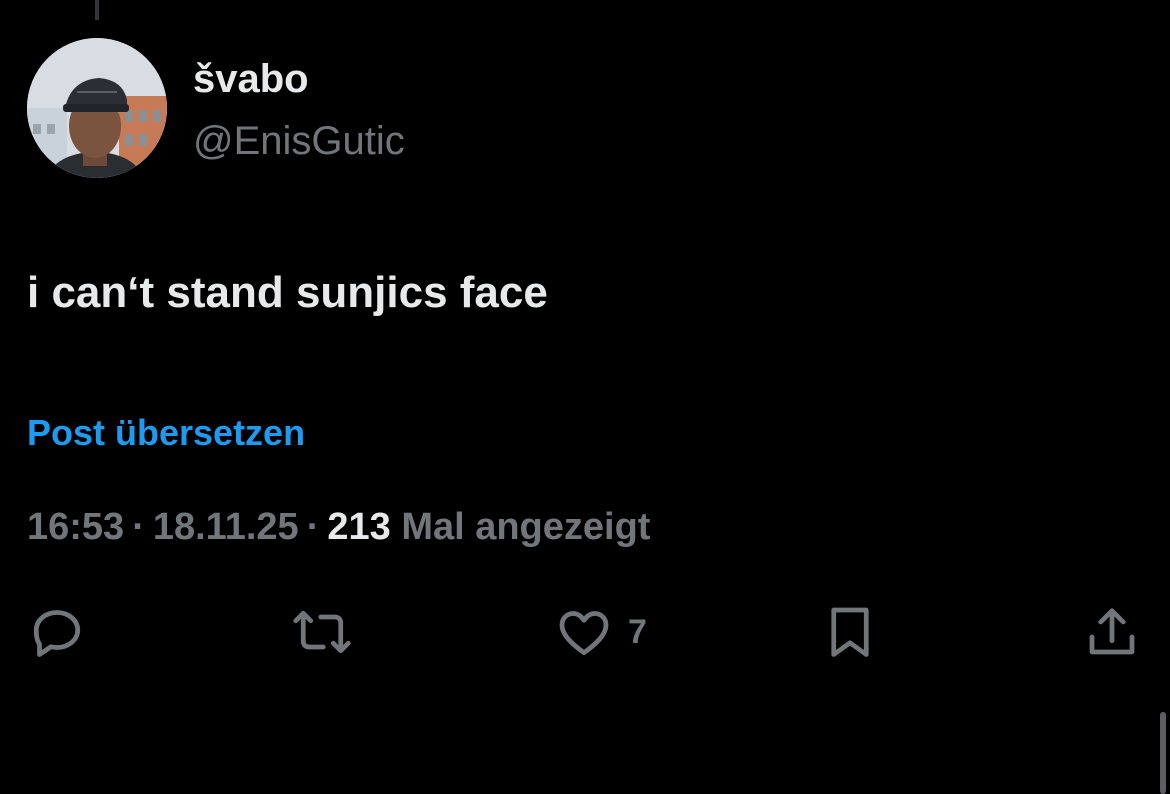 Image resolution: width=1170 pixels, height=794 pixels. What do you see at coordinates (526, 527) in the screenshot?
I see `views-label: Mal angezeigt` at bounding box center [526, 527].